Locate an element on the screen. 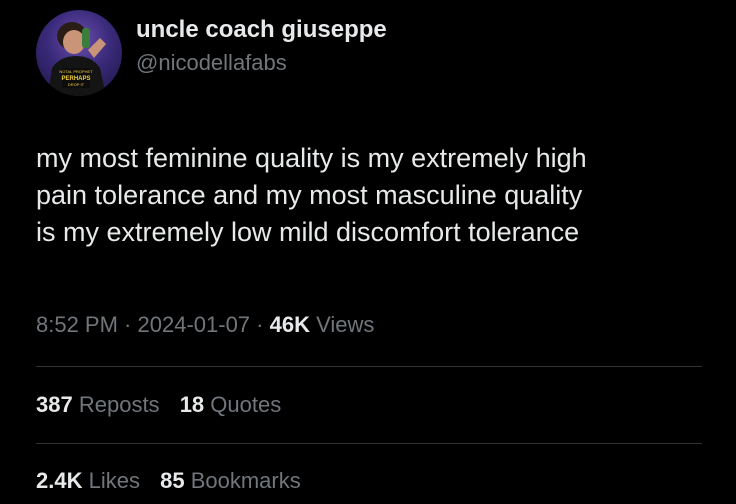  likes-stat: 2.4K Likes is located at coordinates (88, 481).